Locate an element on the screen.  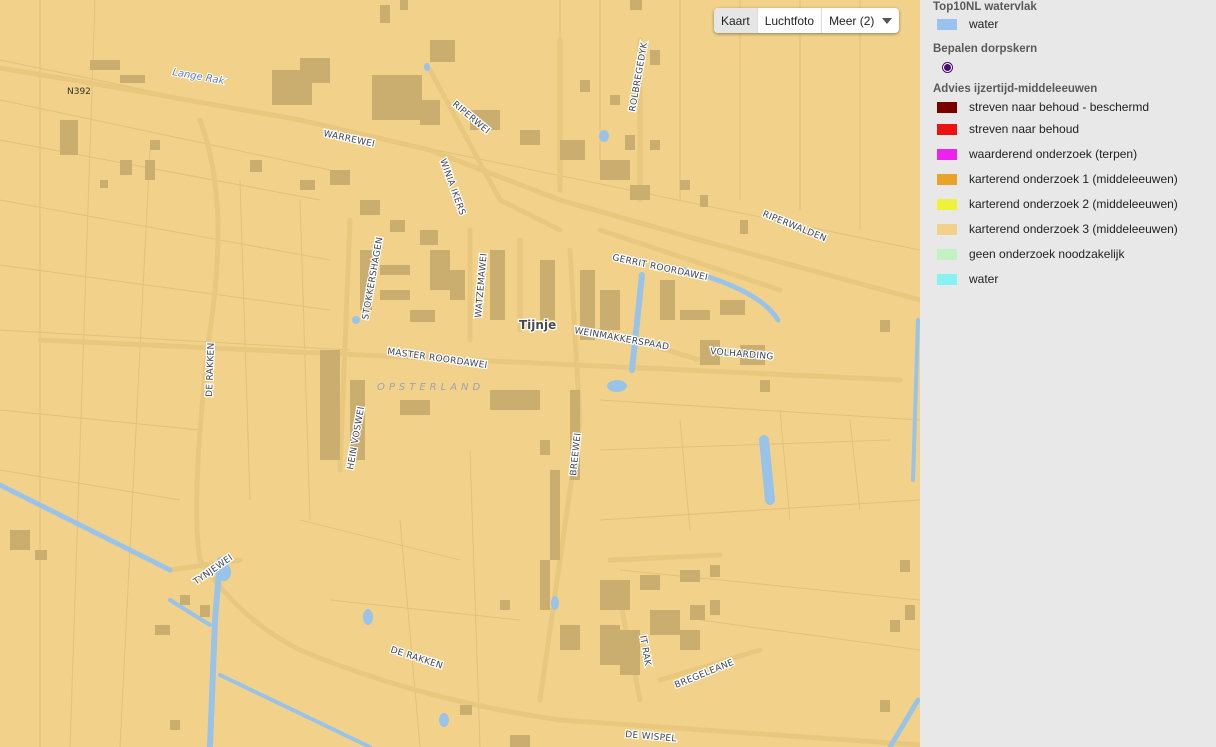
legend-item-advies: karterend onderzoek 3 (middeleeuwen) is located at coordinates (1057, 229).